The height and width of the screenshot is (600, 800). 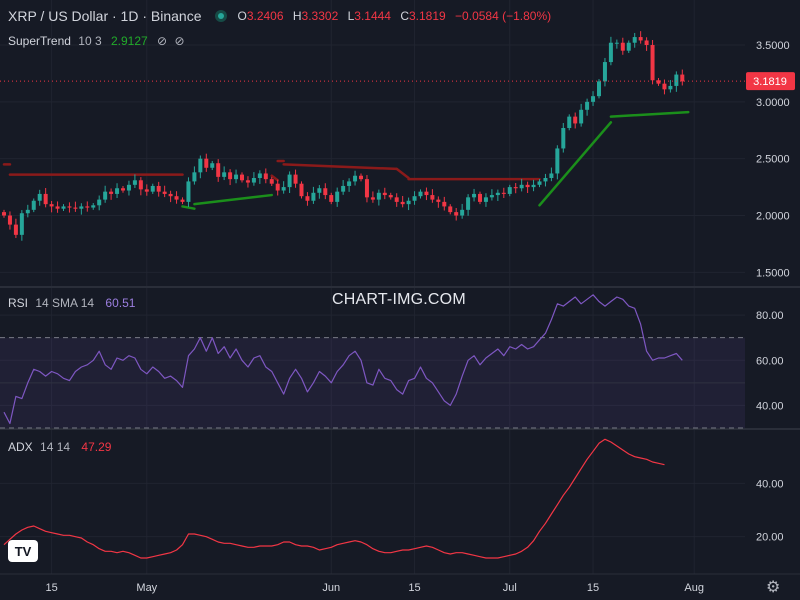 What do you see at coordinates (773, 587) in the screenshot?
I see `settings-gear-icon: ⚙` at bounding box center [773, 587].